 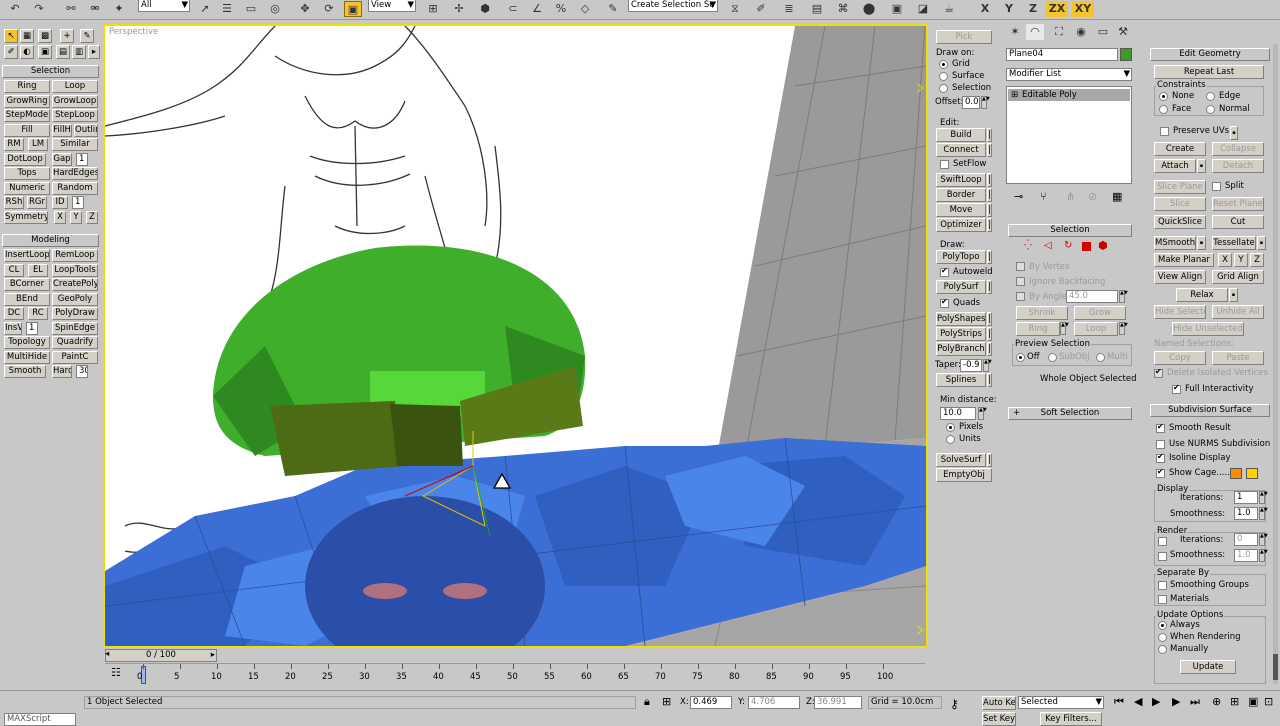 What do you see at coordinates (761, 9) in the screenshot?
I see `align-icon: ✐` at bounding box center [761, 9].